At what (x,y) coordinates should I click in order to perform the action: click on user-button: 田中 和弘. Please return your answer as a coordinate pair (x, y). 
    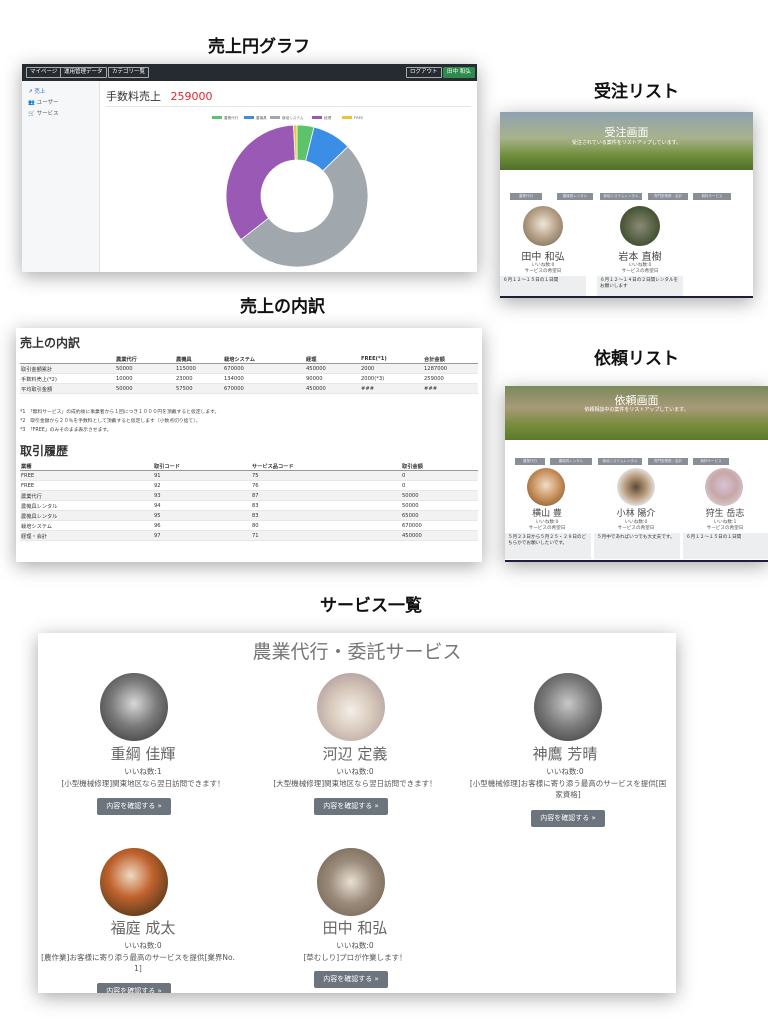
    Looking at the image, I should click on (459, 72).